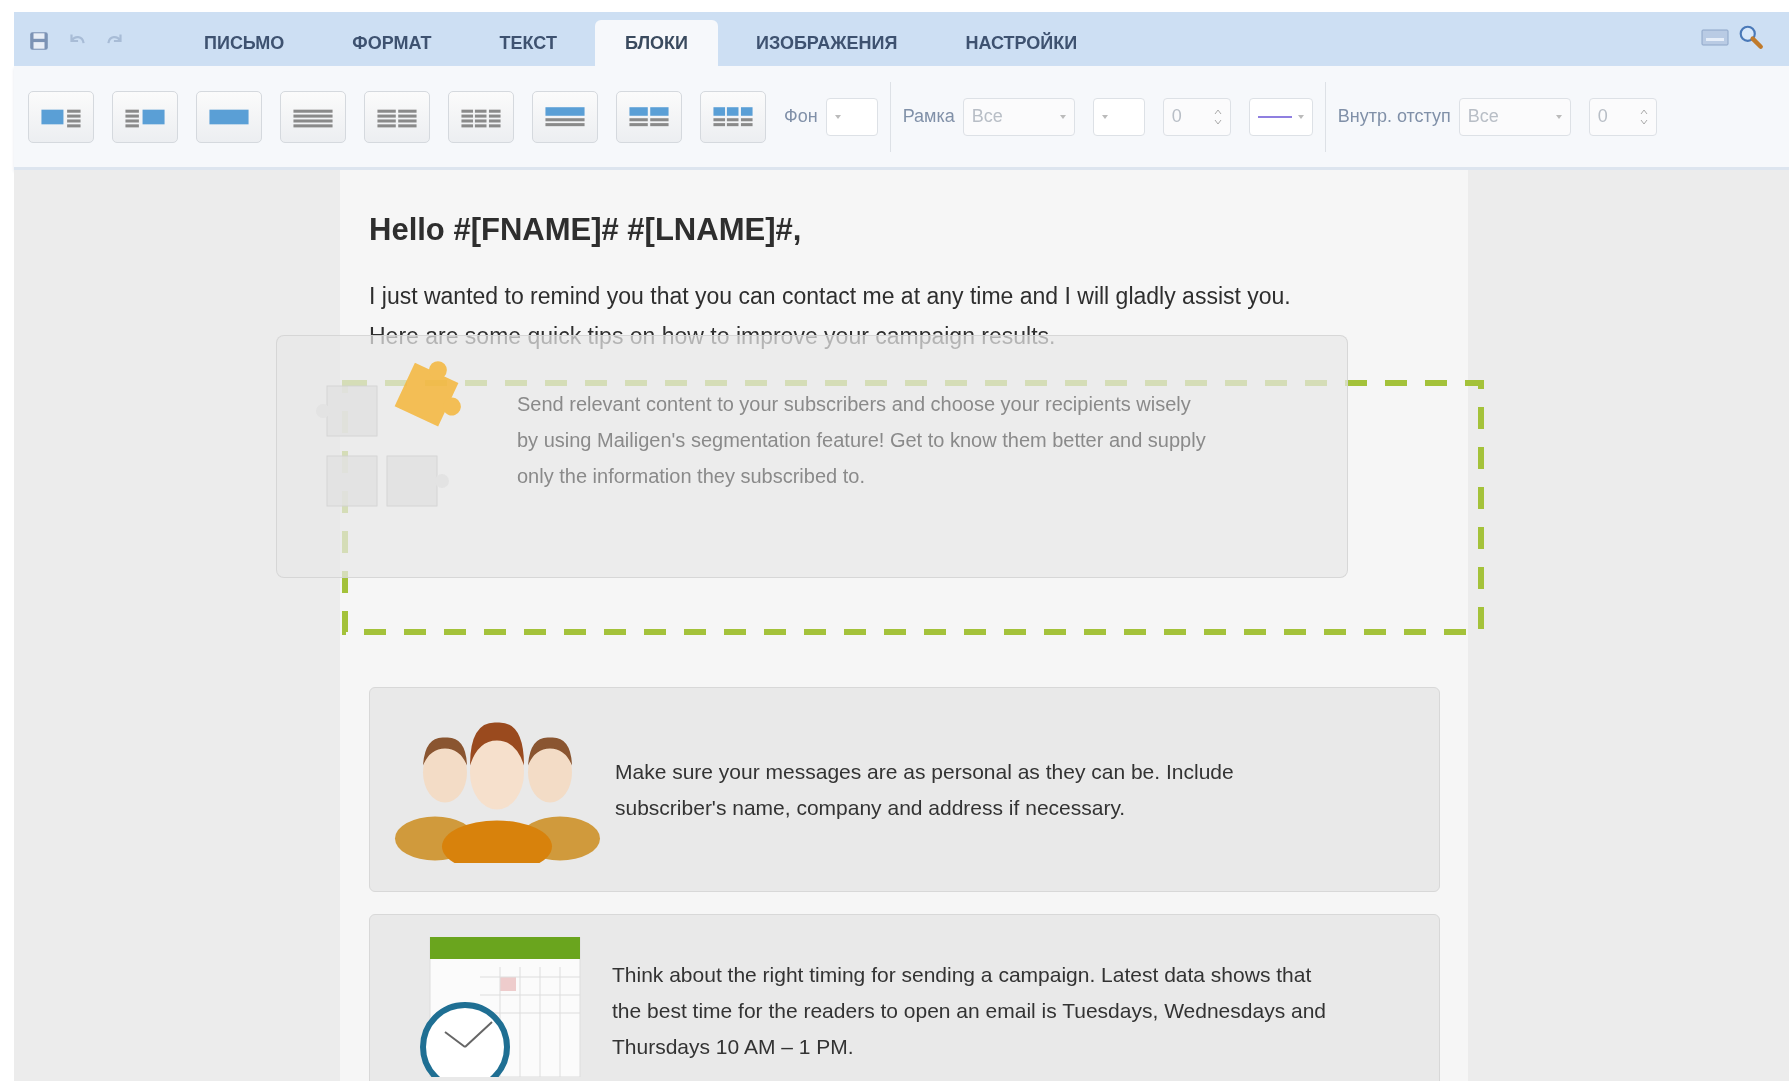 This screenshot has height=1081, width=1789. What do you see at coordinates (586, 230) in the screenshot?
I see `email-heading: Hello #[FNAME]# #[LNAME]#,` at bounding box center [586, 230].